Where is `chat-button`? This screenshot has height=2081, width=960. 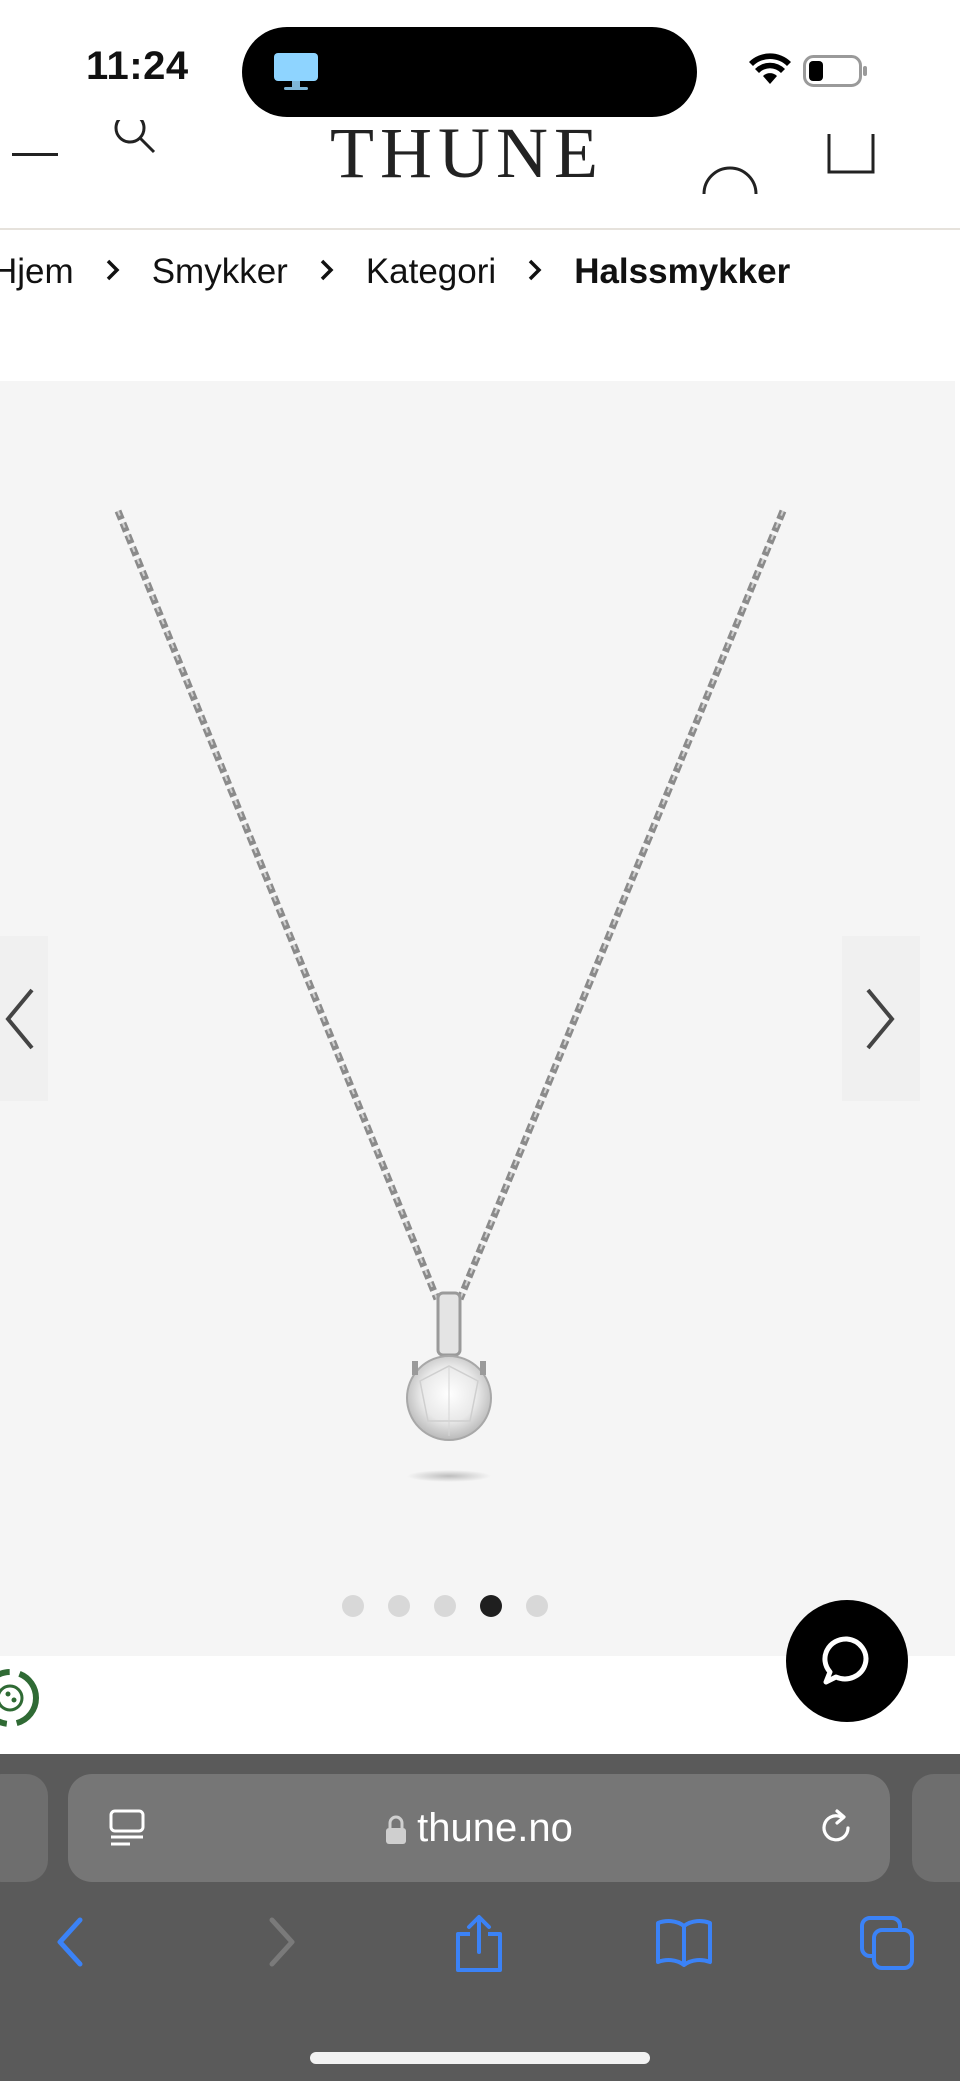 chat-button is located at coordinates (847, 1661).